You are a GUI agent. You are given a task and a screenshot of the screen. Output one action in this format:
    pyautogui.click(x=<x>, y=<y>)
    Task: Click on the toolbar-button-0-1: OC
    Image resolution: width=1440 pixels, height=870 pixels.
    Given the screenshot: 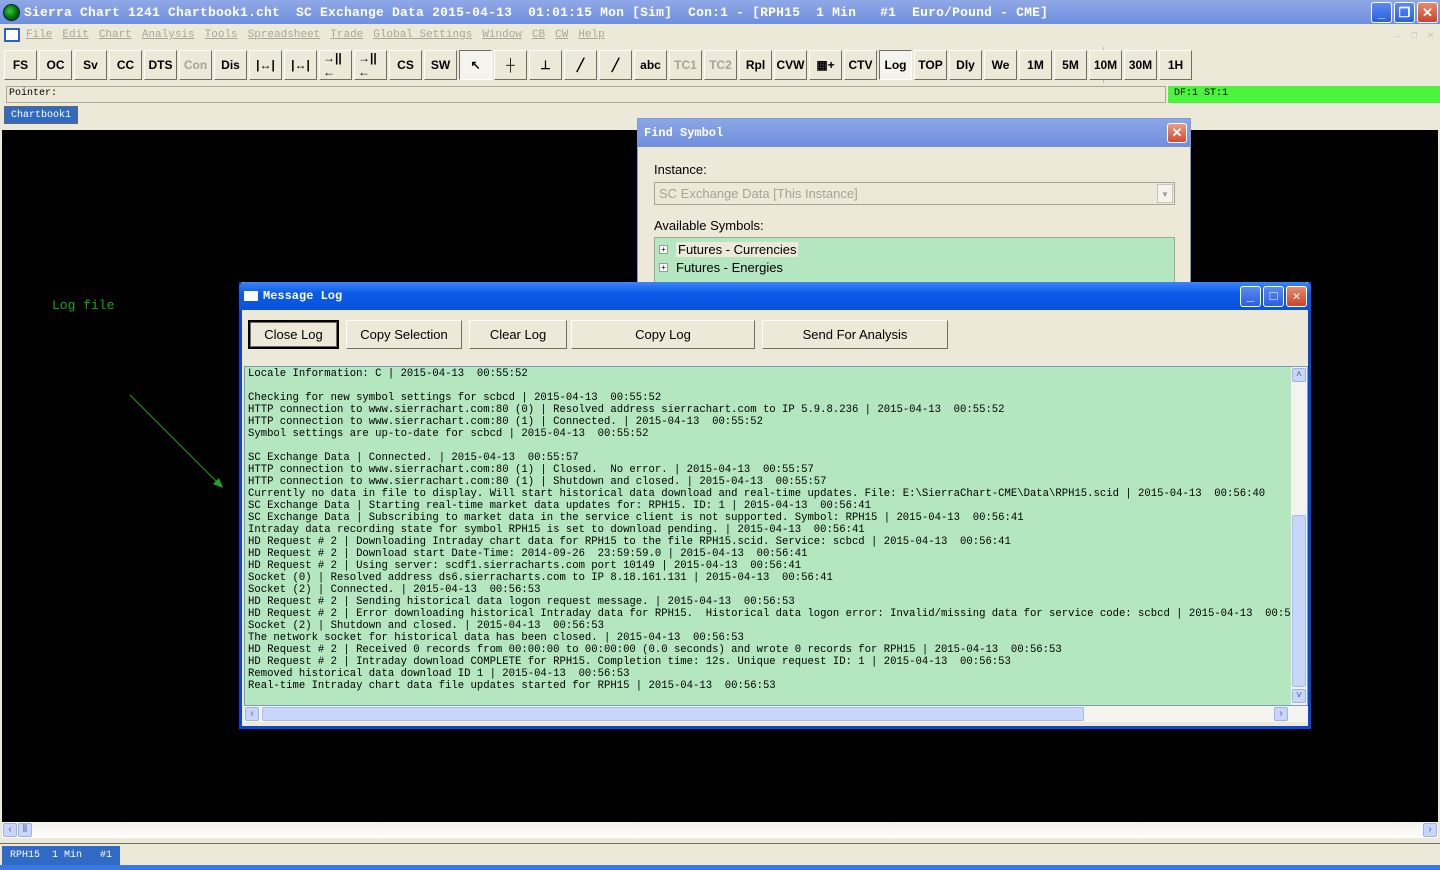 What is the action you would take?
    pyautogui.click(x=55, y=65)
    